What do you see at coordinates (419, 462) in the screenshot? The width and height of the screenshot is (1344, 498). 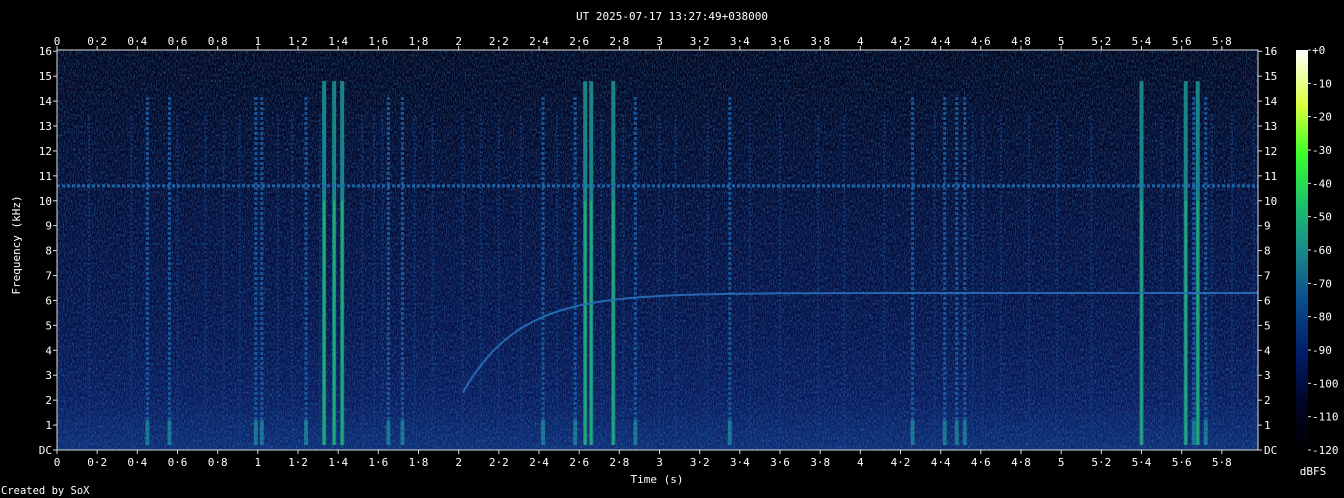 I see `x-tick-label-bottom: 1·8` at bounding box center [419, 462].